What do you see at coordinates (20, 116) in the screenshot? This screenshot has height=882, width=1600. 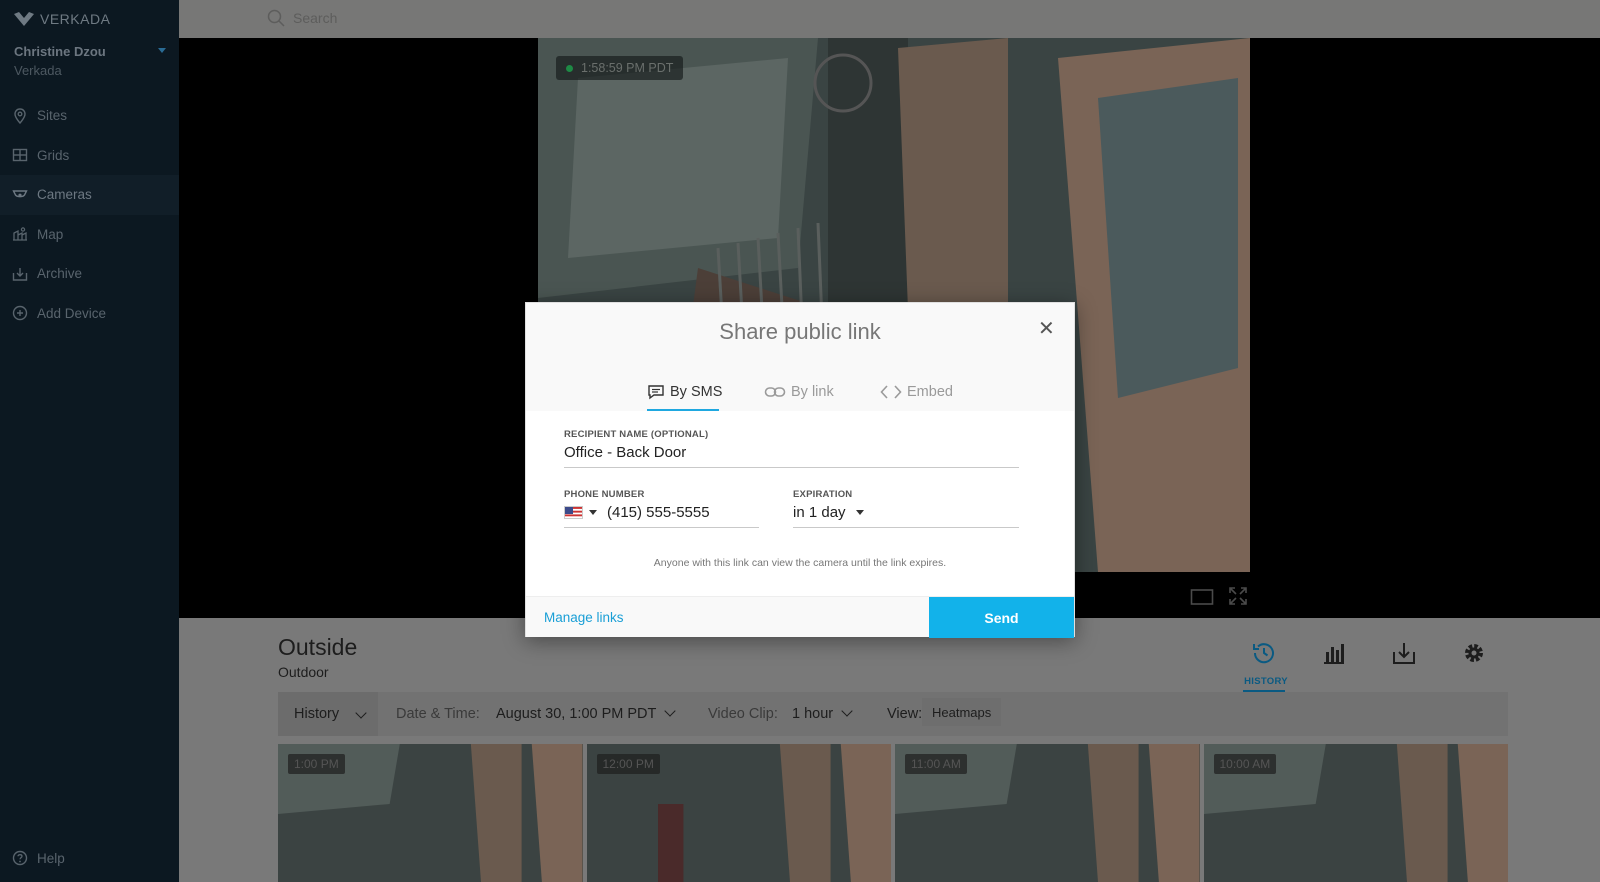 I see `location-pin-icon` at bounding box center [20, 116].